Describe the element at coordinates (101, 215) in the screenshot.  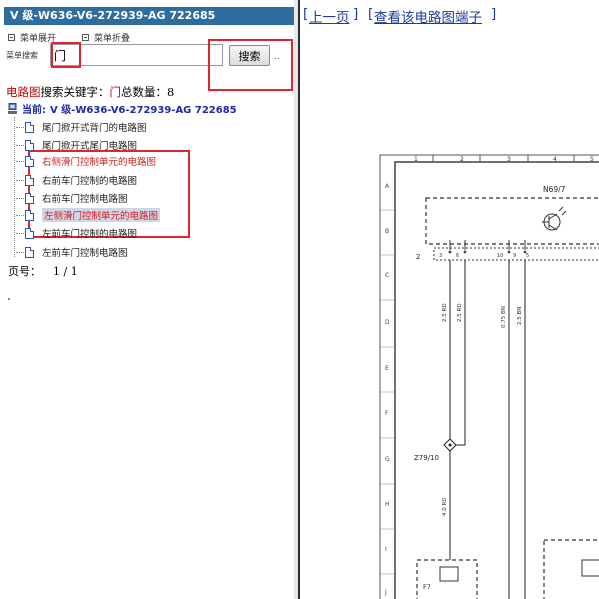
I see `tree-item-label: 左侧滑门控制单元的电路图` at that location.